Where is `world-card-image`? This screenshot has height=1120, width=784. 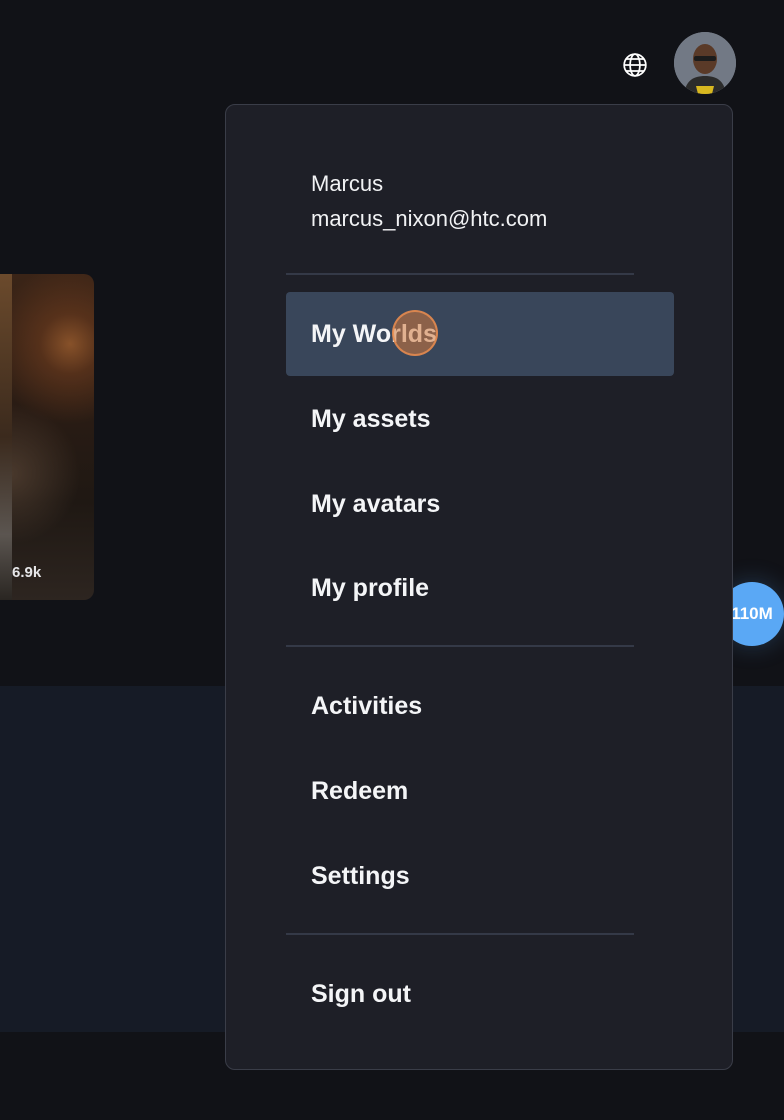
world-card-image is located at coordinates (6, 437).